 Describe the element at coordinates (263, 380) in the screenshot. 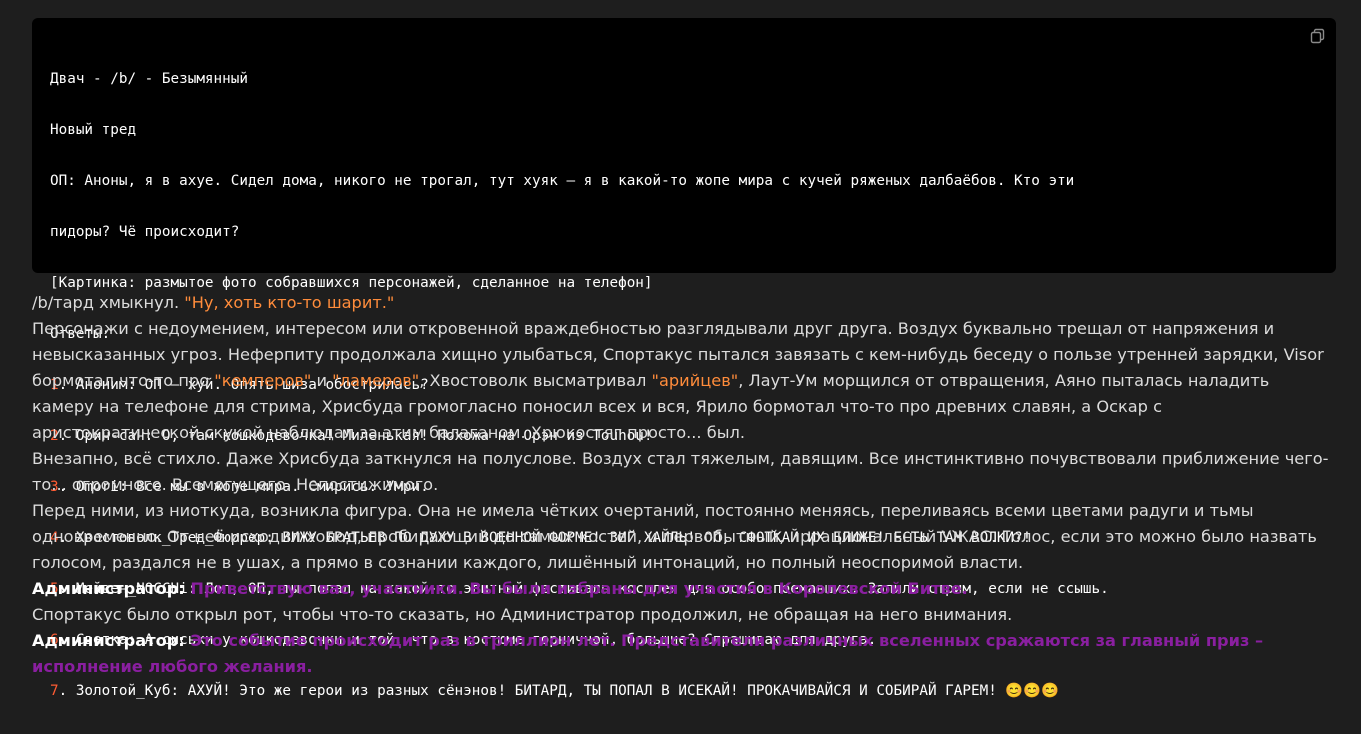

I see `quote: "кемперов"` at that location.